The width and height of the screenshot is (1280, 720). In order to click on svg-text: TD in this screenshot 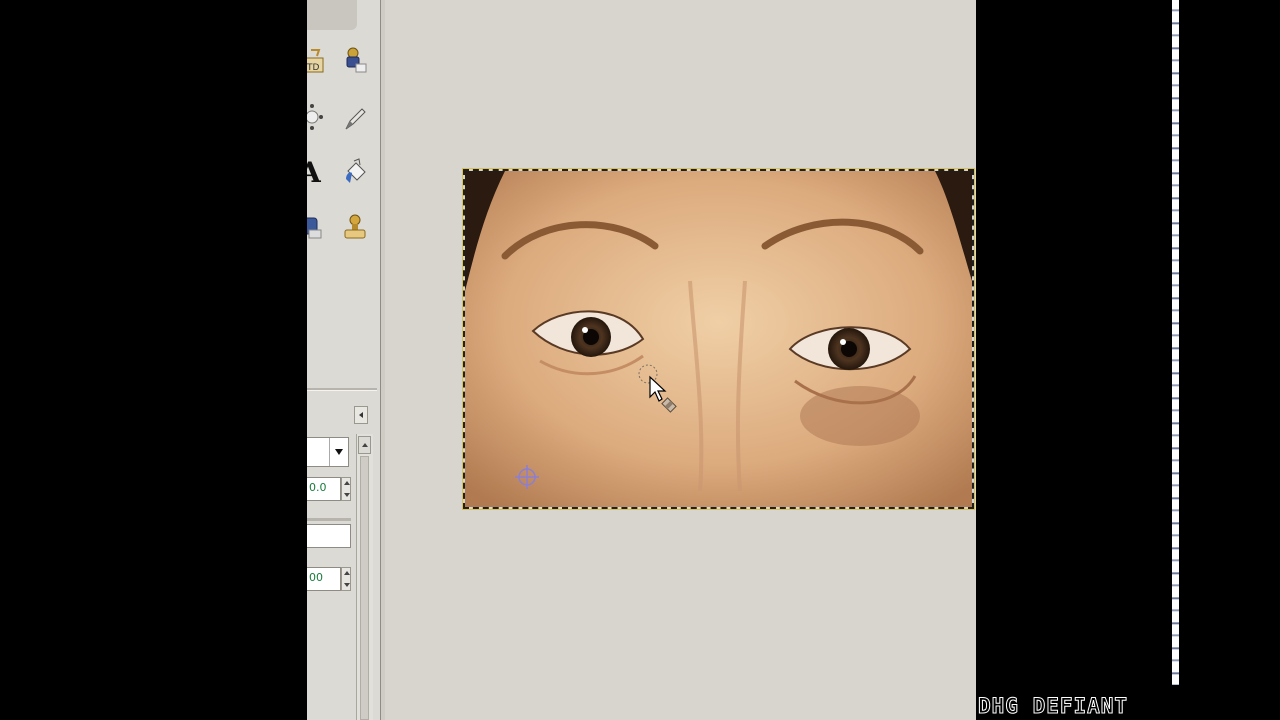, I will do `click(313, 68)`.